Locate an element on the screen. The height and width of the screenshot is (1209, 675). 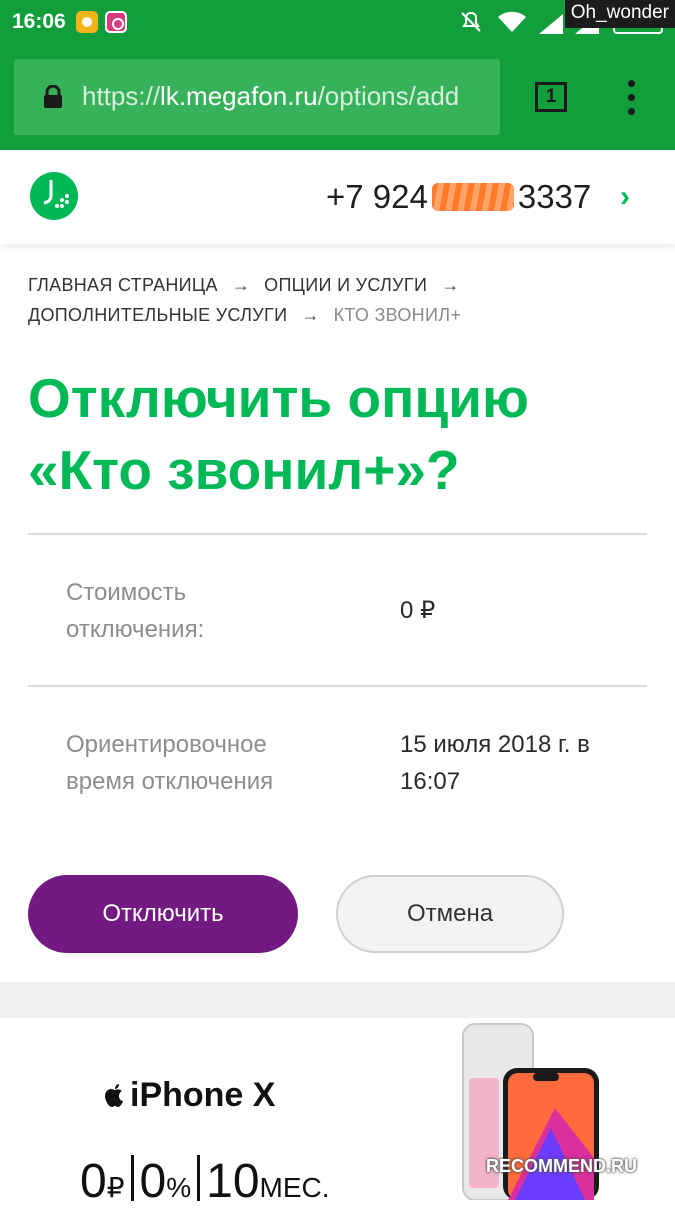
promo-terms: 0₽ 0% 10МЕС. is located at coordinates (205, 1181).